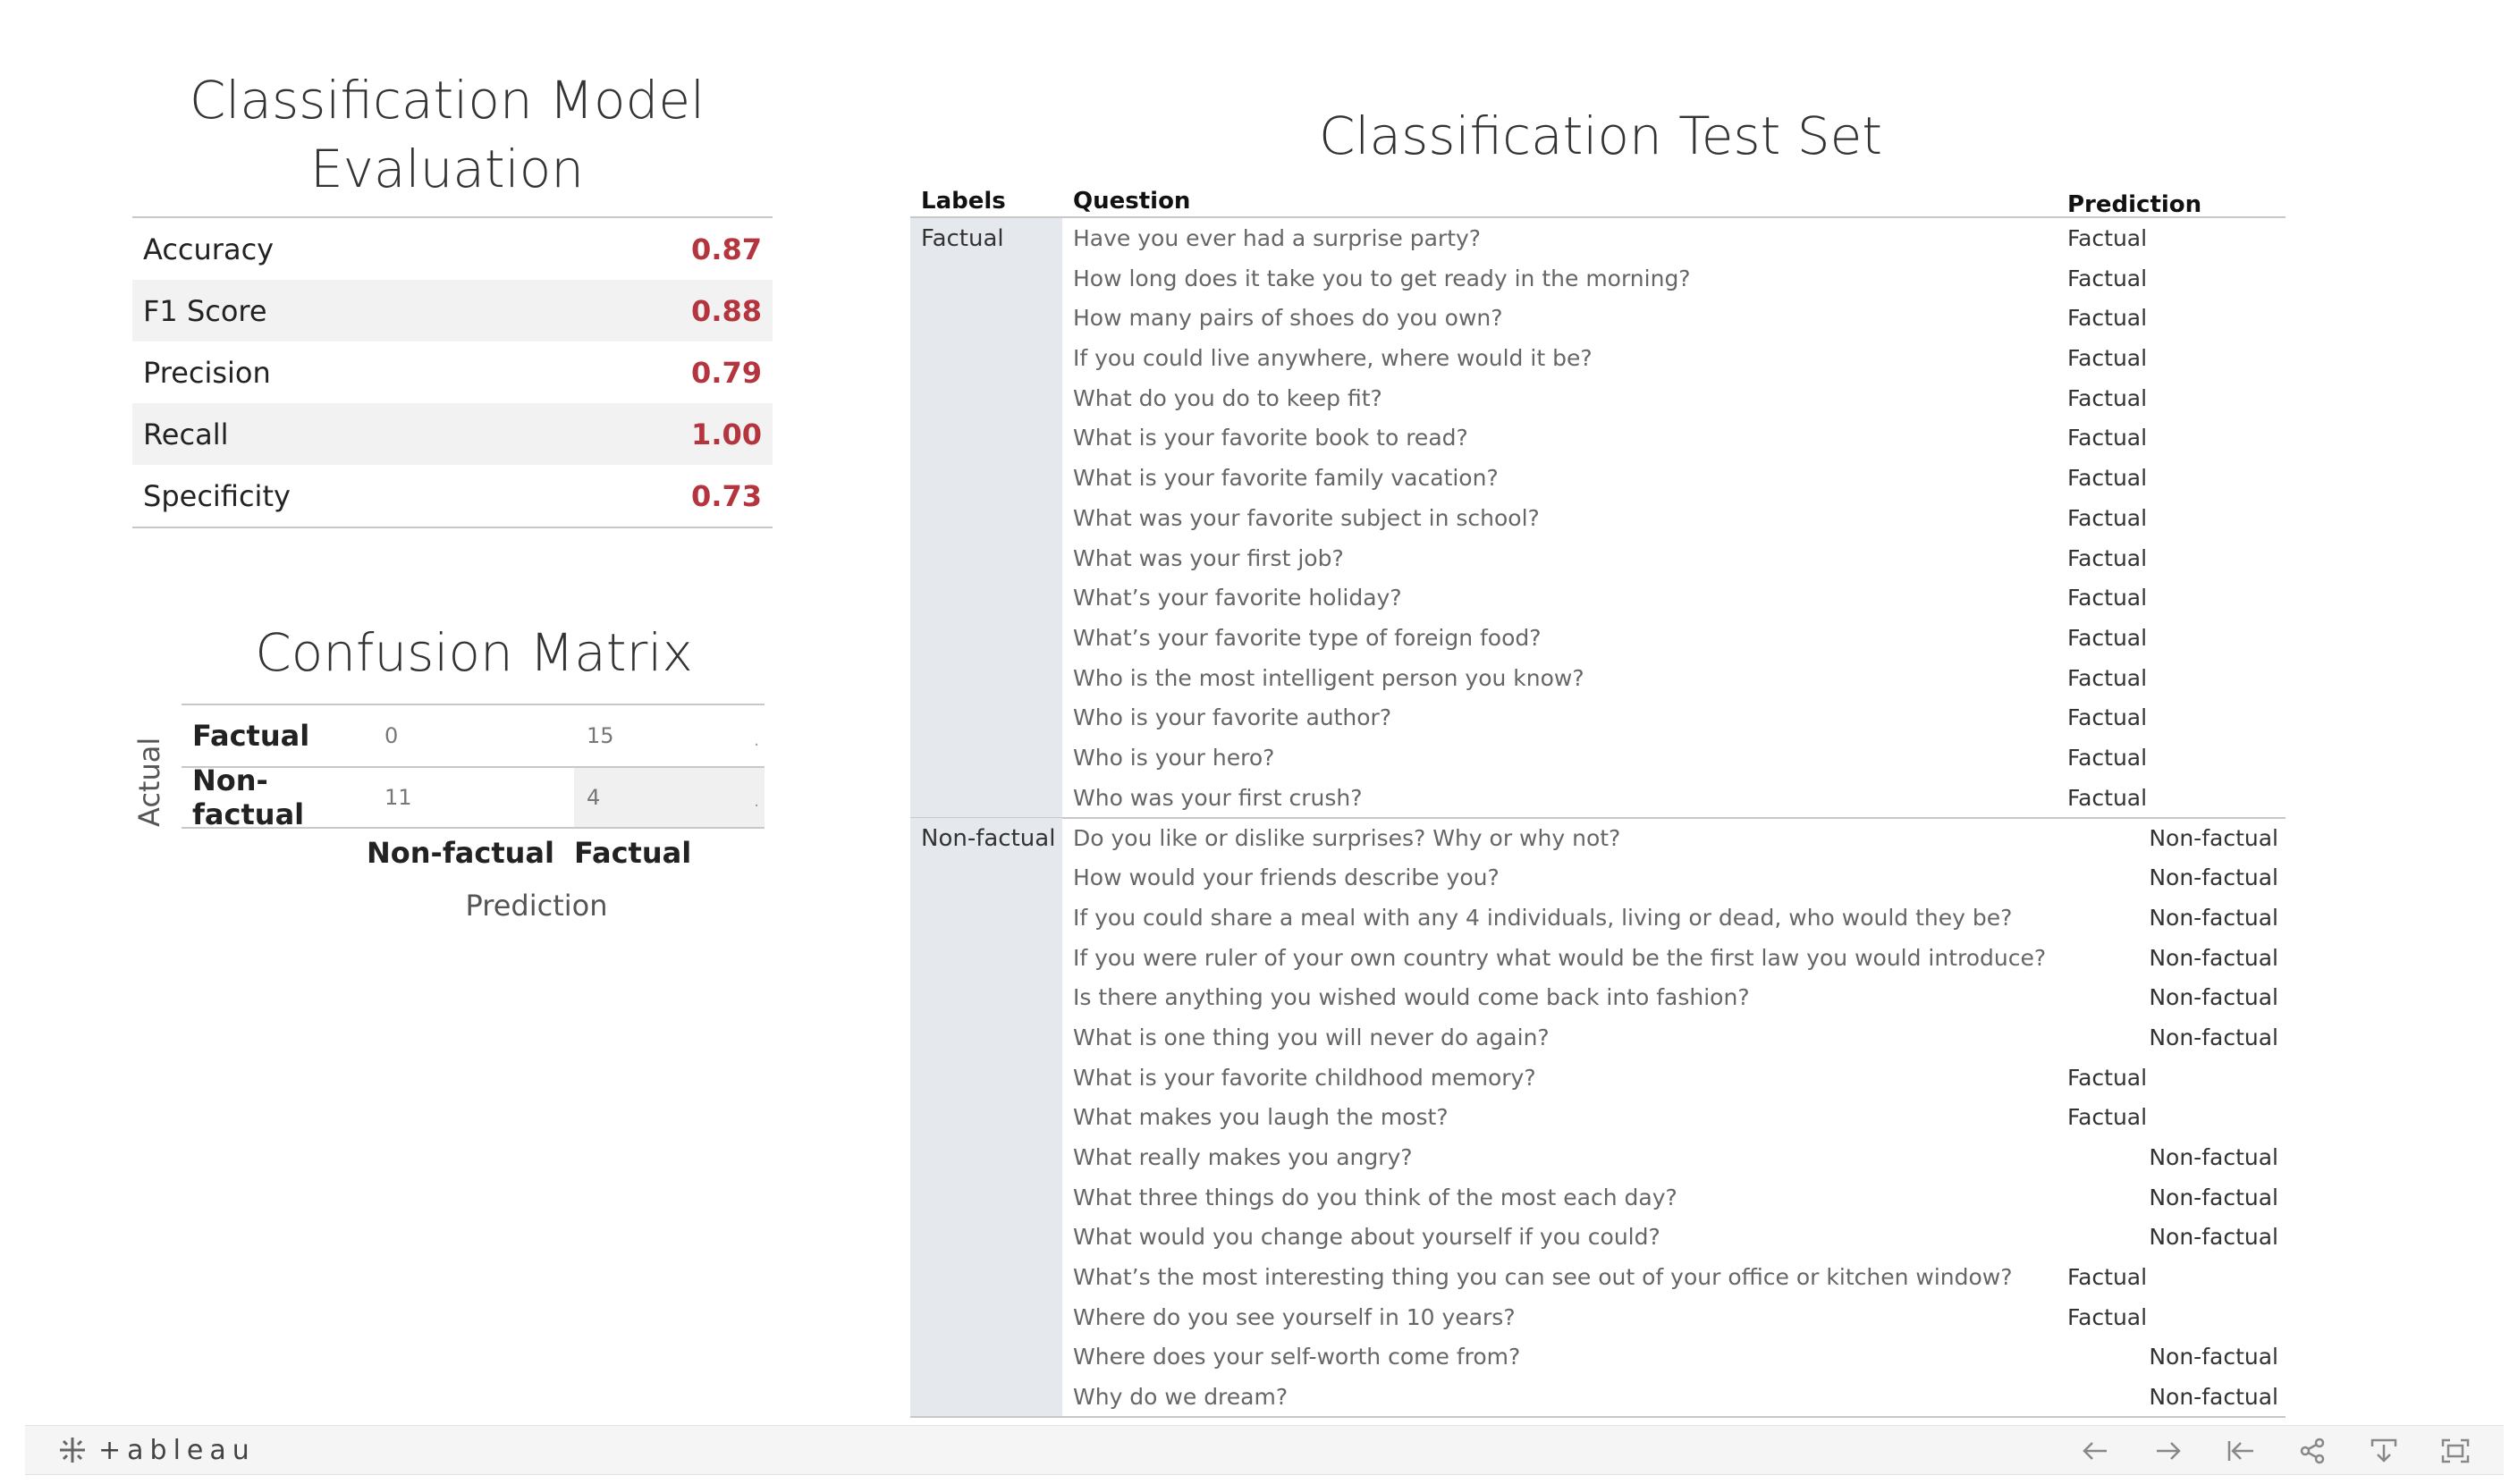 This screenshot has height=1484, width=2518. Describe the element at coordinates (1297, 1357) in the screenshot. I see `question-text: Where does your self-worth come from?` at that location.